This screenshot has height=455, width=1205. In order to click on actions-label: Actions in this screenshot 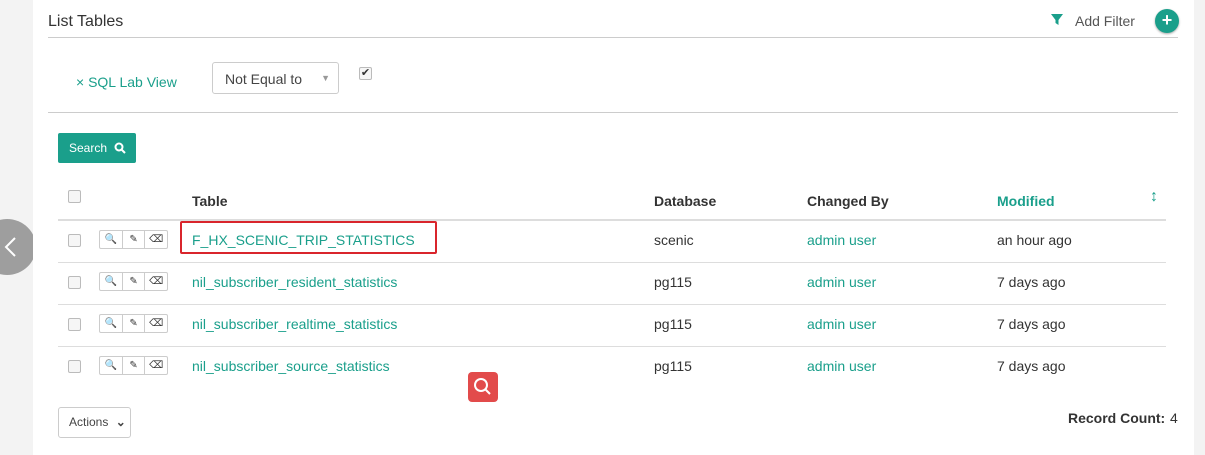, I will do `click(89, 422)`.